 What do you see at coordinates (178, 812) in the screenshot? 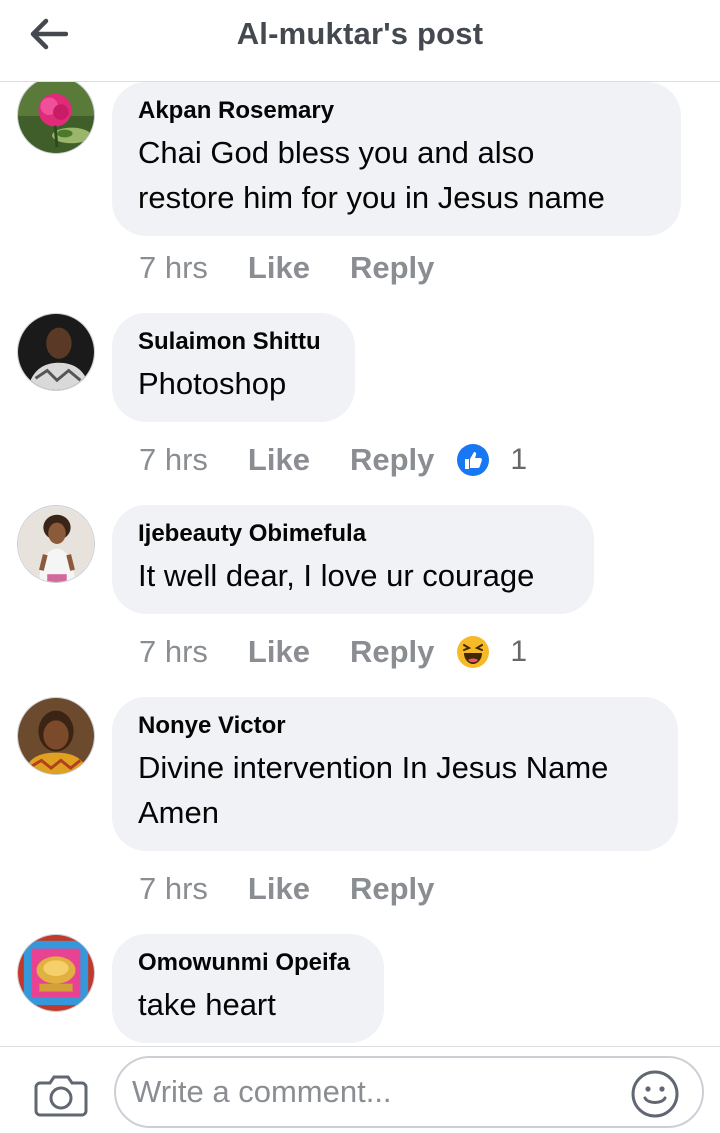
I see `comment-text-line: Amen` at bounding box center [178, 812].